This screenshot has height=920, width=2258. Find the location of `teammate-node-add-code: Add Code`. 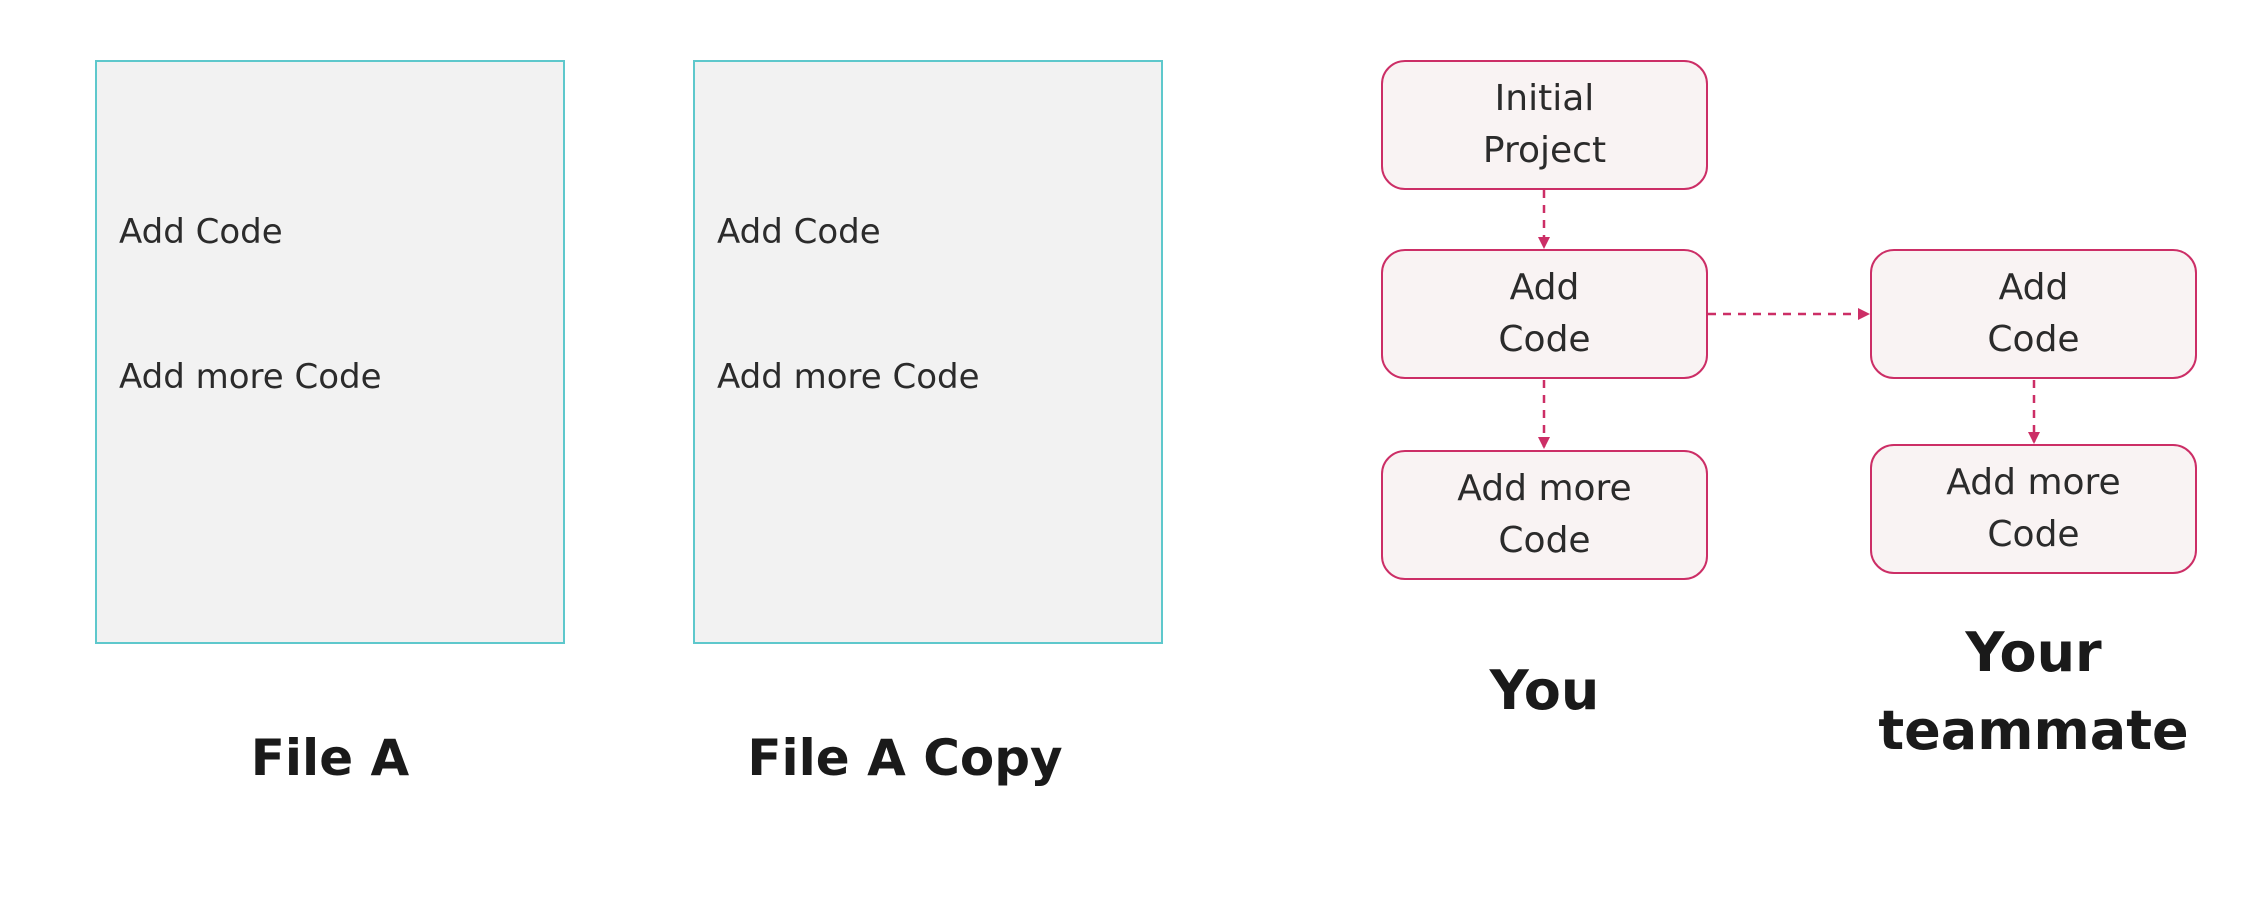

teammate-node-add-code: Add Code is located at coordinates (2033, 314).